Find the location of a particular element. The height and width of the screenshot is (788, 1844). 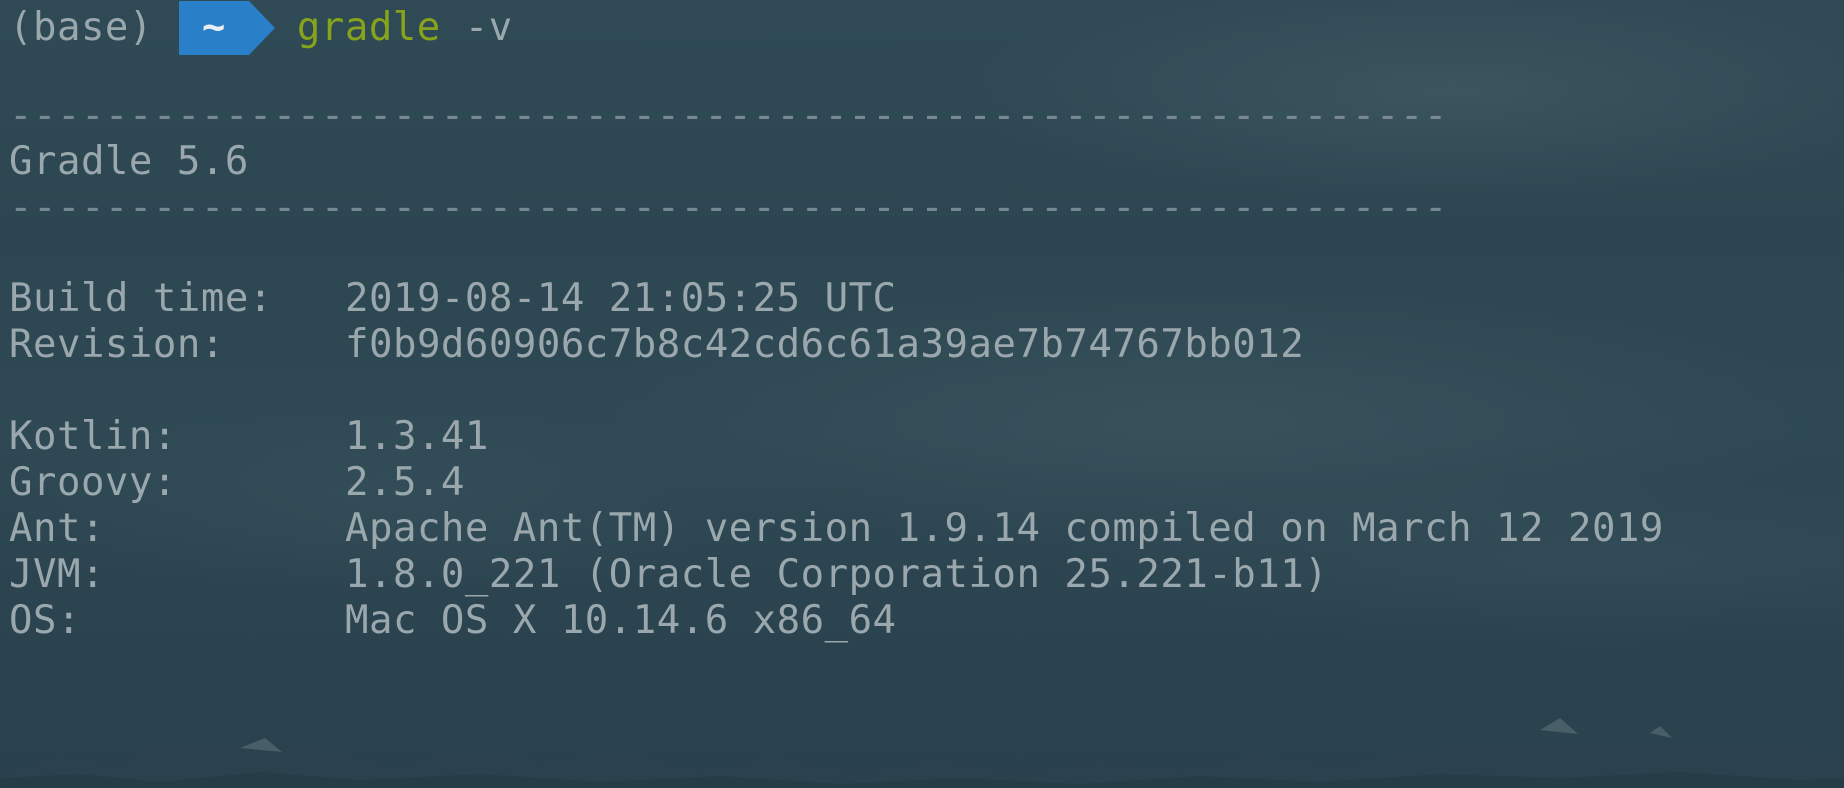

shell-prompt: (base) ~ gradle -v is located at coordinates (261, 28).